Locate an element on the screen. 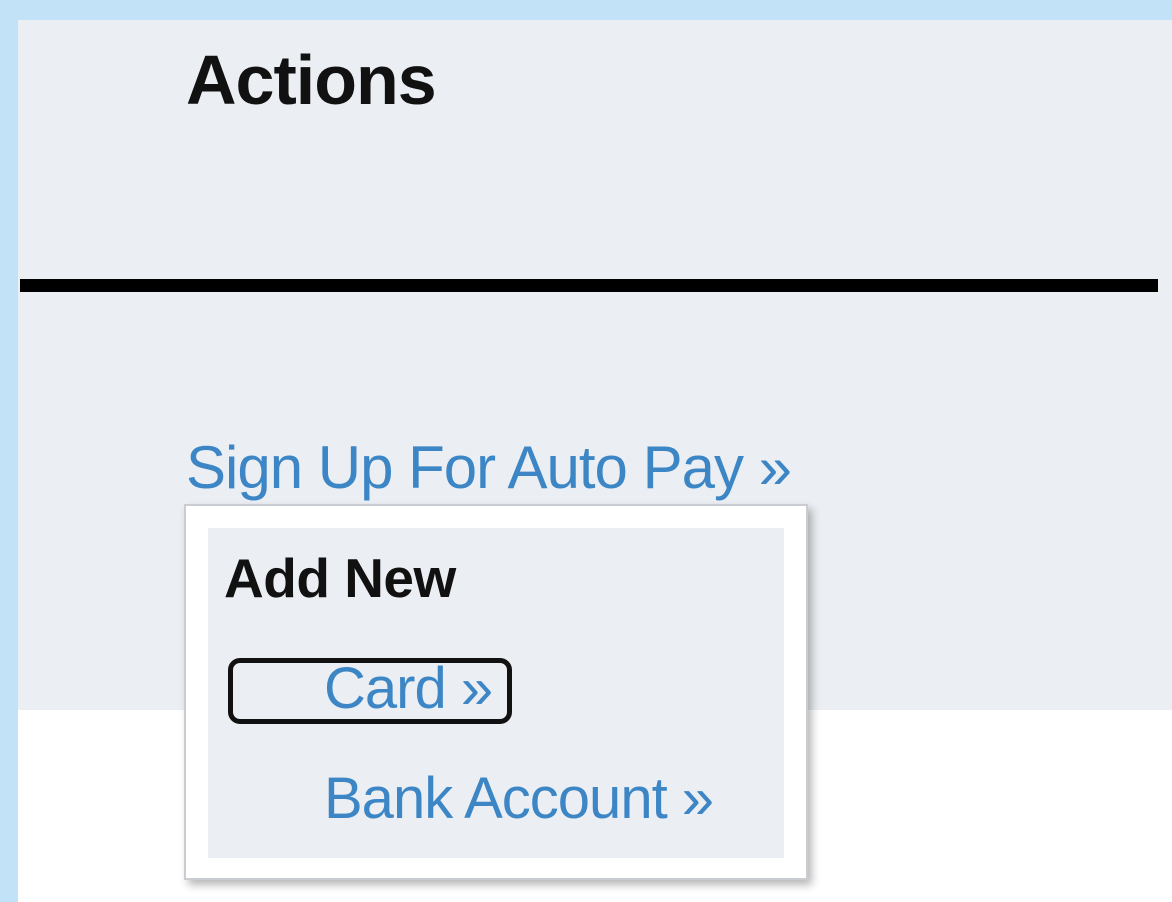 This screenshot has height=902, width=1172. add-bank-account-link: Bank Account » is located at coordinates (519, 799).